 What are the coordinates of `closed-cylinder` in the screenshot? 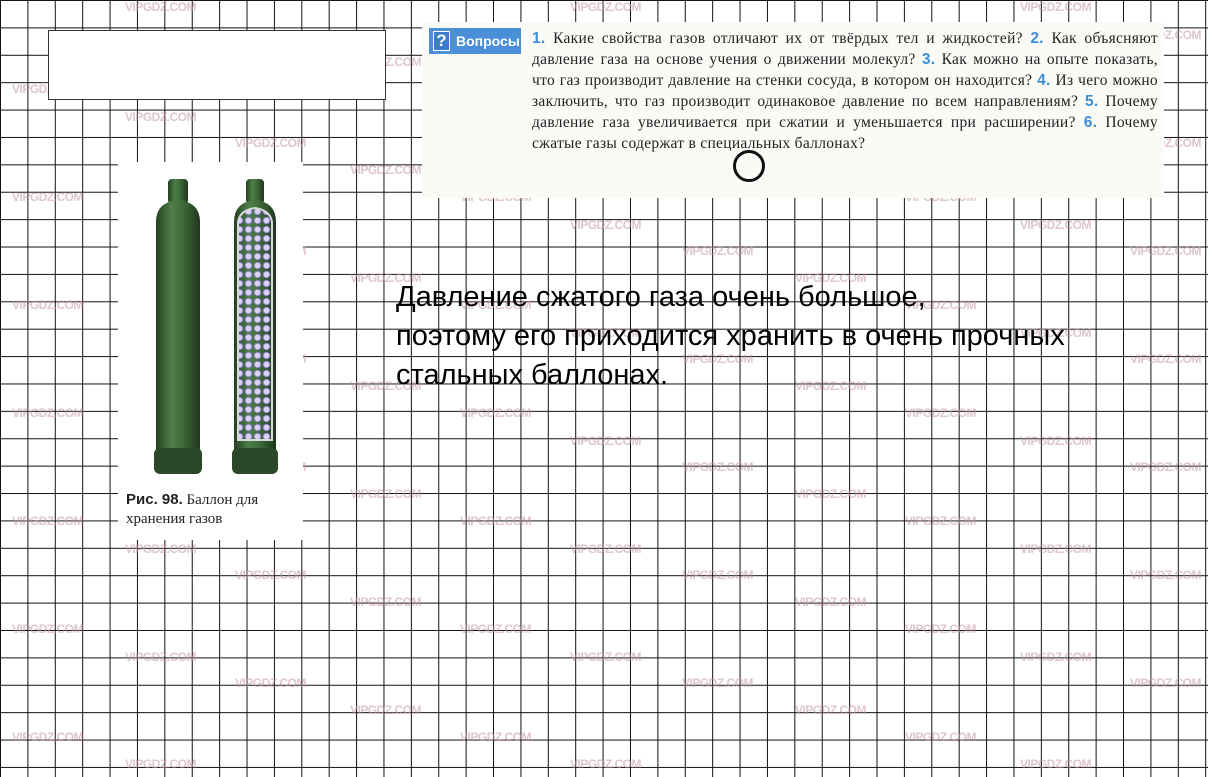 It's located at (178, 326).